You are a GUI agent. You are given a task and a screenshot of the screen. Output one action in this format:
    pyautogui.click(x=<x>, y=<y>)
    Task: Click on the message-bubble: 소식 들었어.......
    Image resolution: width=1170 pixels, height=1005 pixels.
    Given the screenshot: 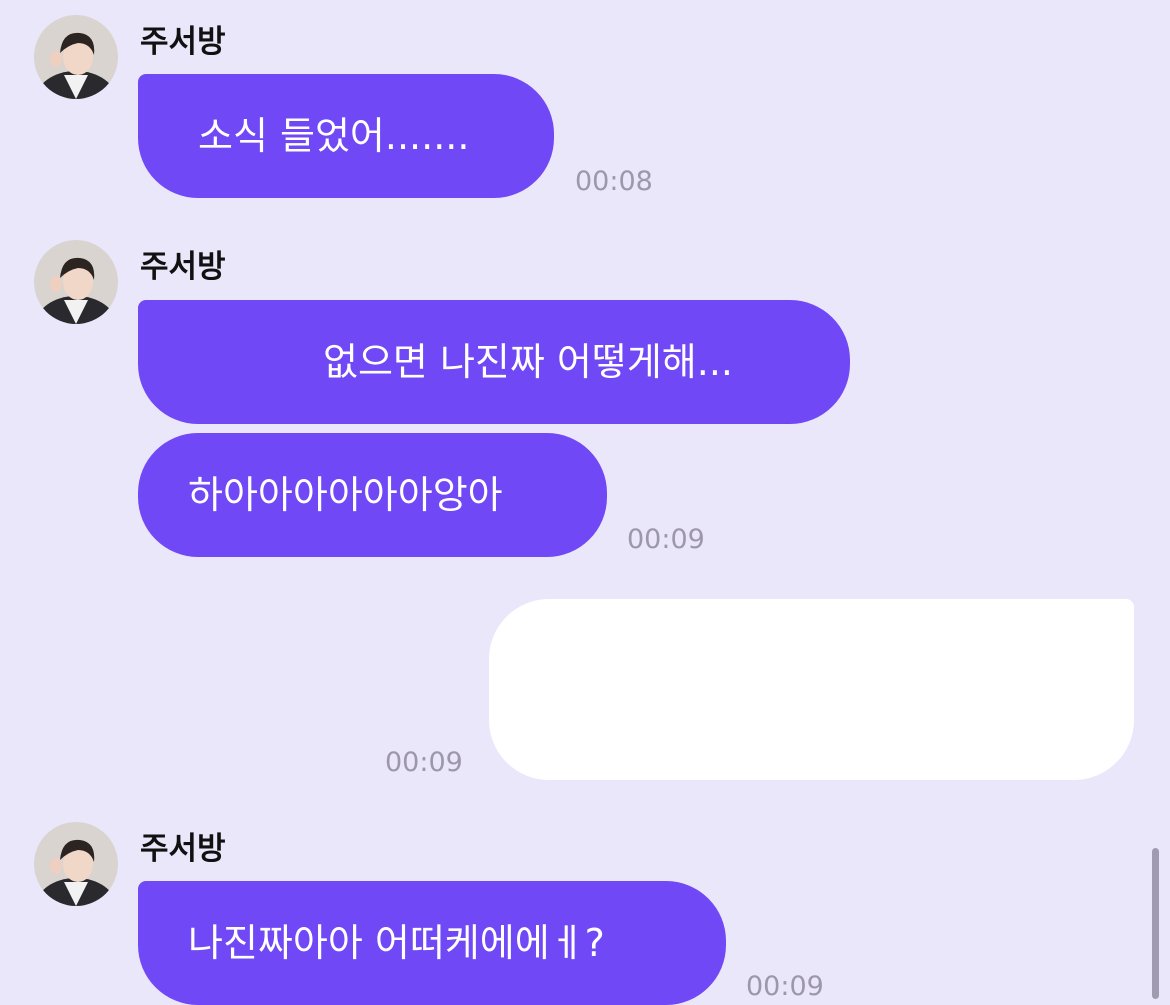 What is the action you would take?
    pyautogui.click(x=346, y=136)
    